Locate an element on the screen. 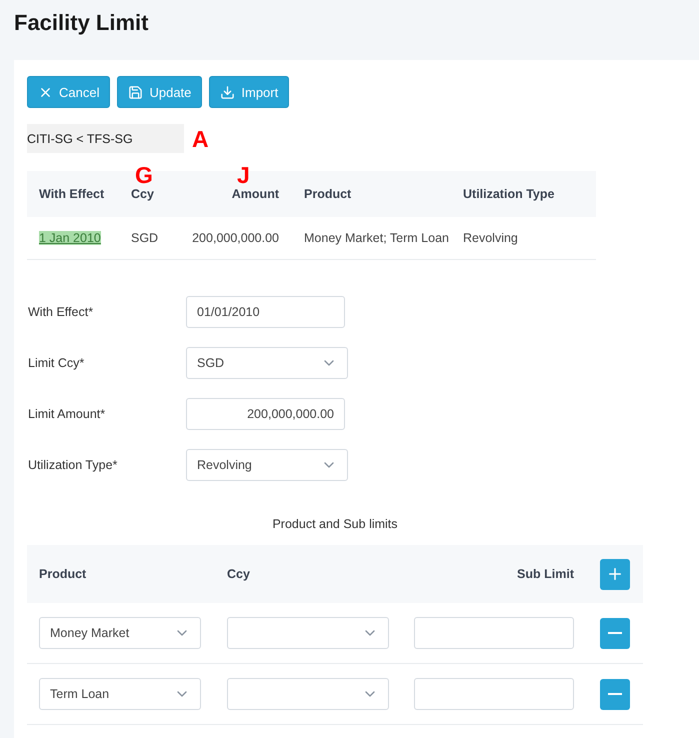  column-header: With Effect is located at coordinates (72, 194).